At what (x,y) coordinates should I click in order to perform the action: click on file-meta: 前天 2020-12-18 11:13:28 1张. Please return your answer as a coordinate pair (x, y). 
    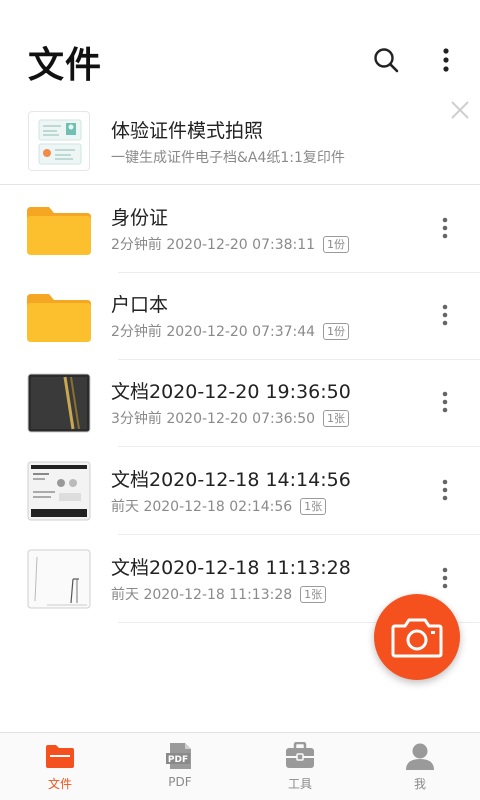
    Looking at the image, I should click on (219, 594).